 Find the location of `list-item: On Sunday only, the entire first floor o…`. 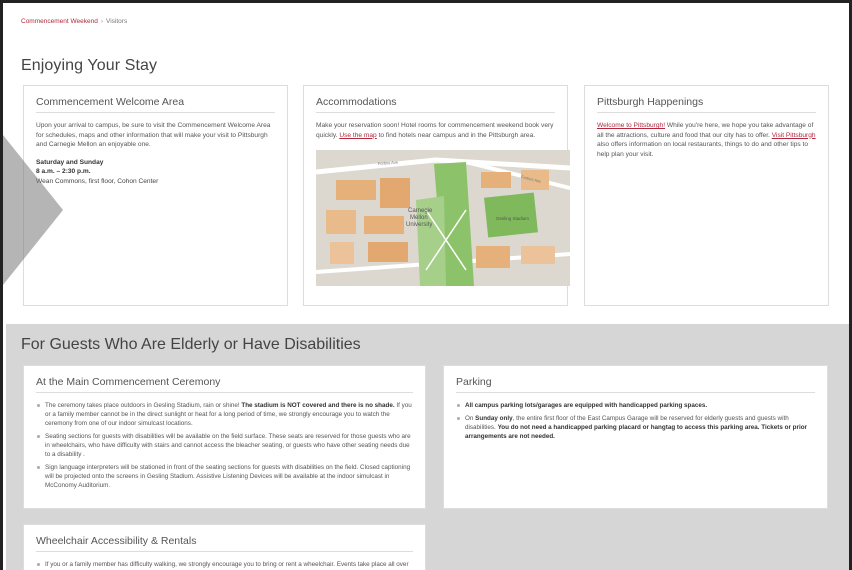

list-item: On Sunday only, the entire first floor o… is located at coordinates (635, 427).